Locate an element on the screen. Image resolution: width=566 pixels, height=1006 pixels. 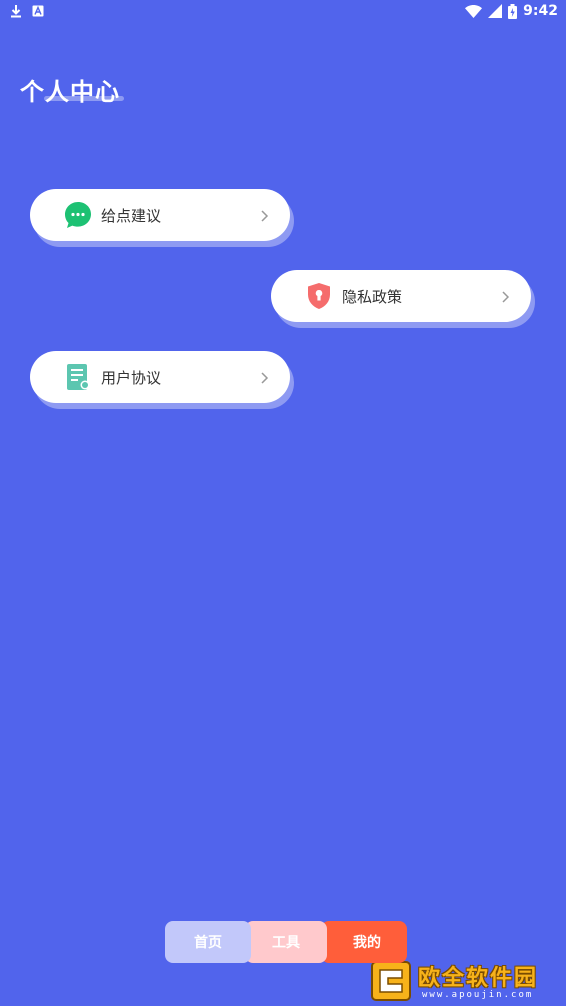
menu-item-agreement: 用户协议 is located at coordinates (160, 377).